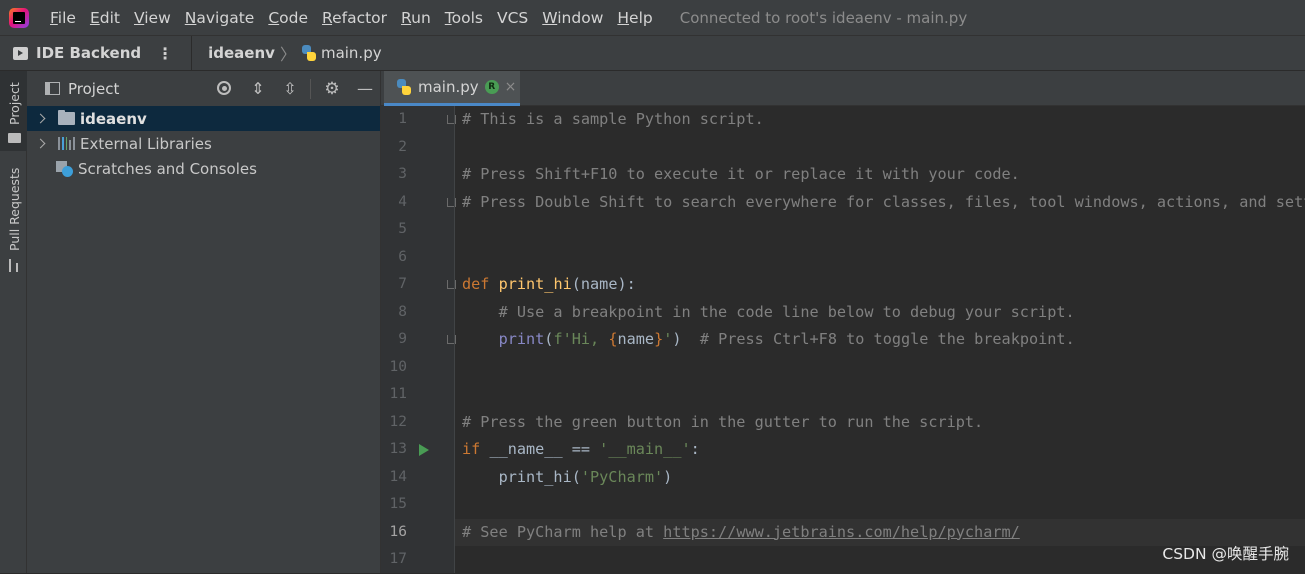 This screenshot has width=1305, height=574. I want to click on line-number: 11, so click(398, 394).